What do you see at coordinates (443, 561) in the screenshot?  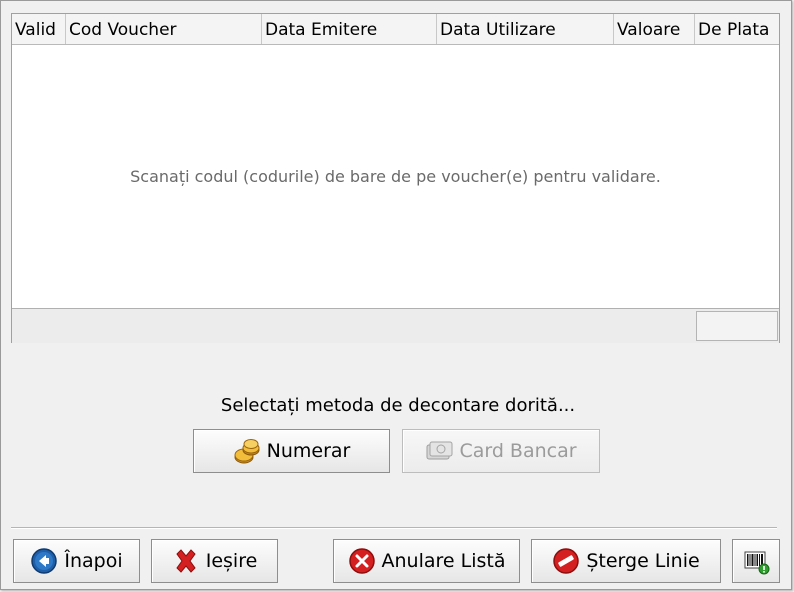 I see `cancel-list-button-label: Anulare Listă` at bounding box center [443, 561].